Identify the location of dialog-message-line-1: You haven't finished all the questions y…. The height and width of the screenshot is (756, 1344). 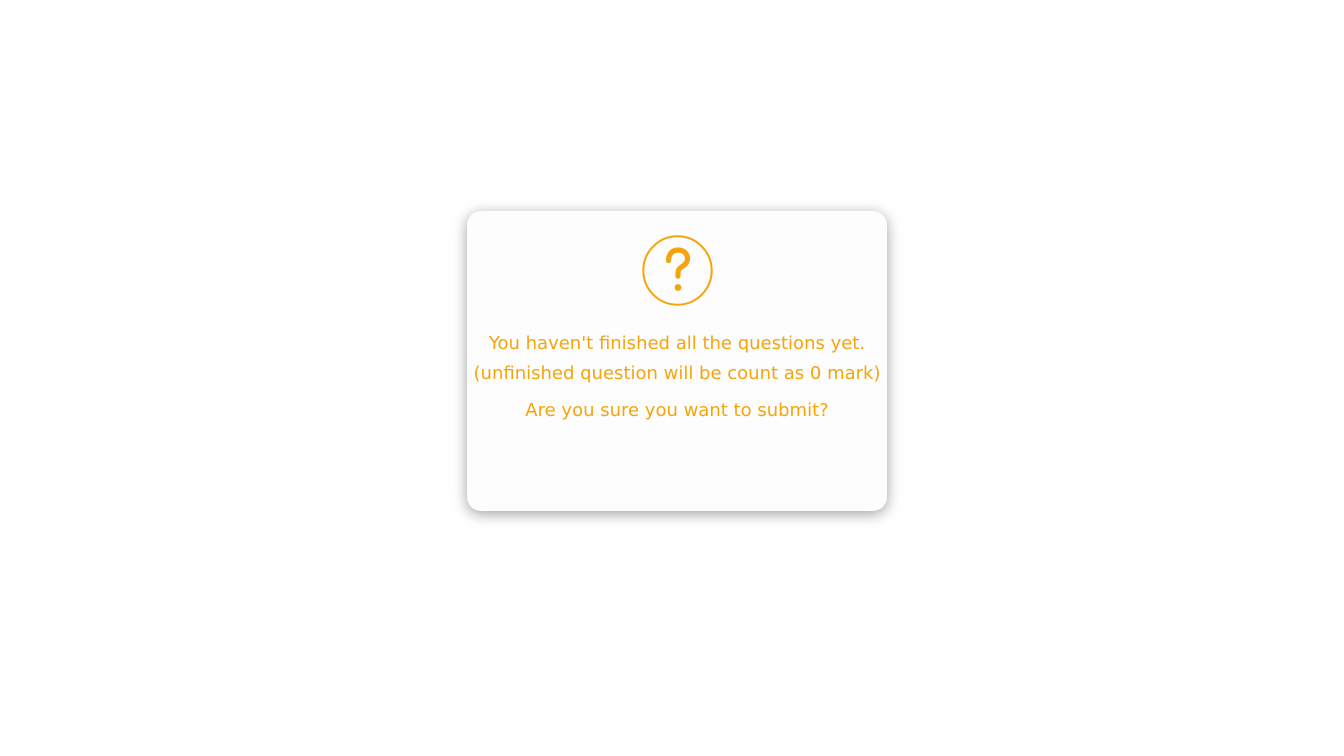
(677, 343).